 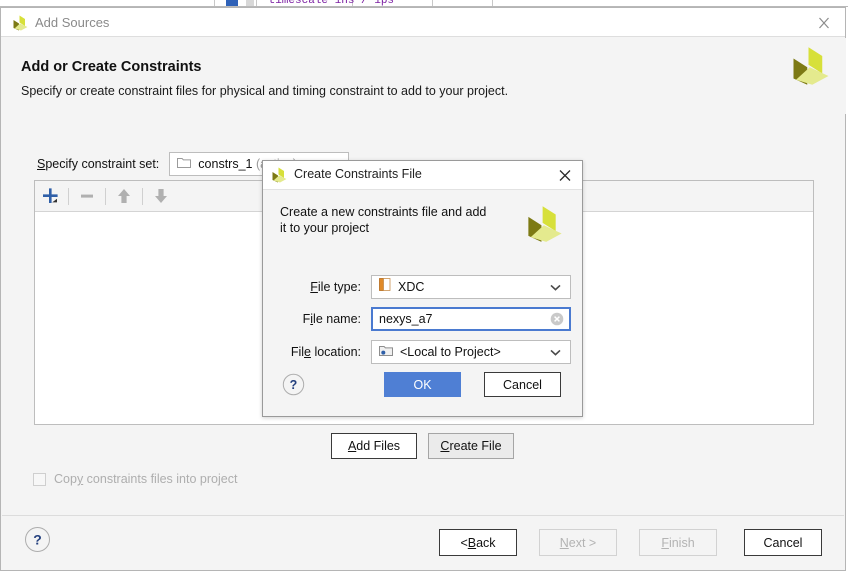 What do you see at coordinates (522, 384) in the screenshot?
I see `modal-cancel-button: Cancel` at bounding box center [522, 384].